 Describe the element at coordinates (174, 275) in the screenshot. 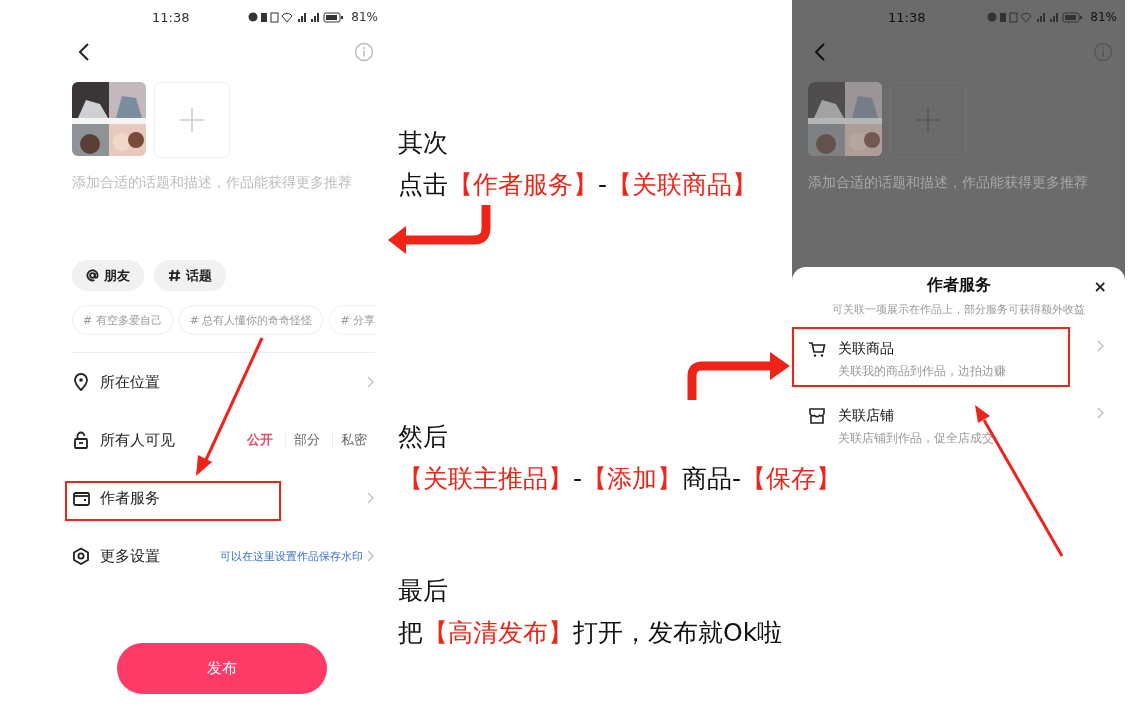

I see `hash-icon` at that location.